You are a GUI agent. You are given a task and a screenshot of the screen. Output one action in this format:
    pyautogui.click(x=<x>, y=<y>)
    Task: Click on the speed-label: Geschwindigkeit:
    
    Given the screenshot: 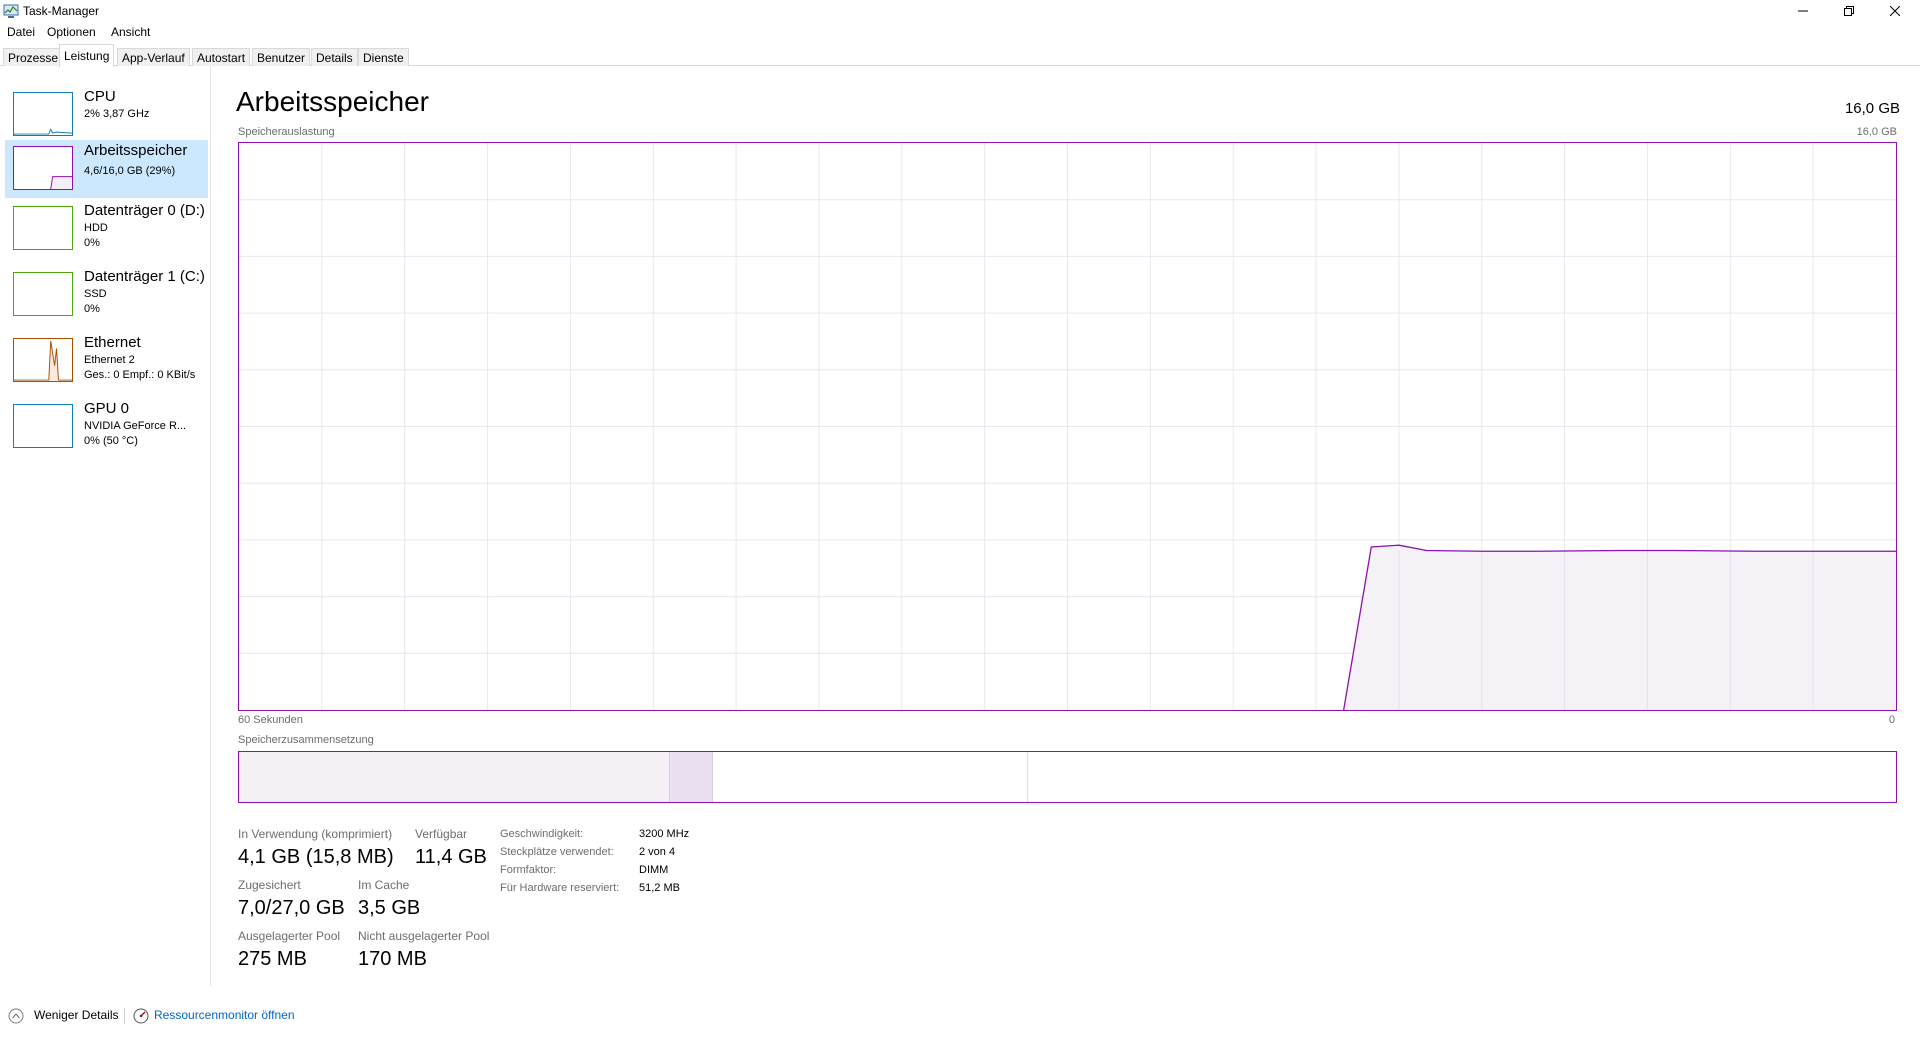 What is the action you would take?
    pyautogui.click(x=542, y=834)
    